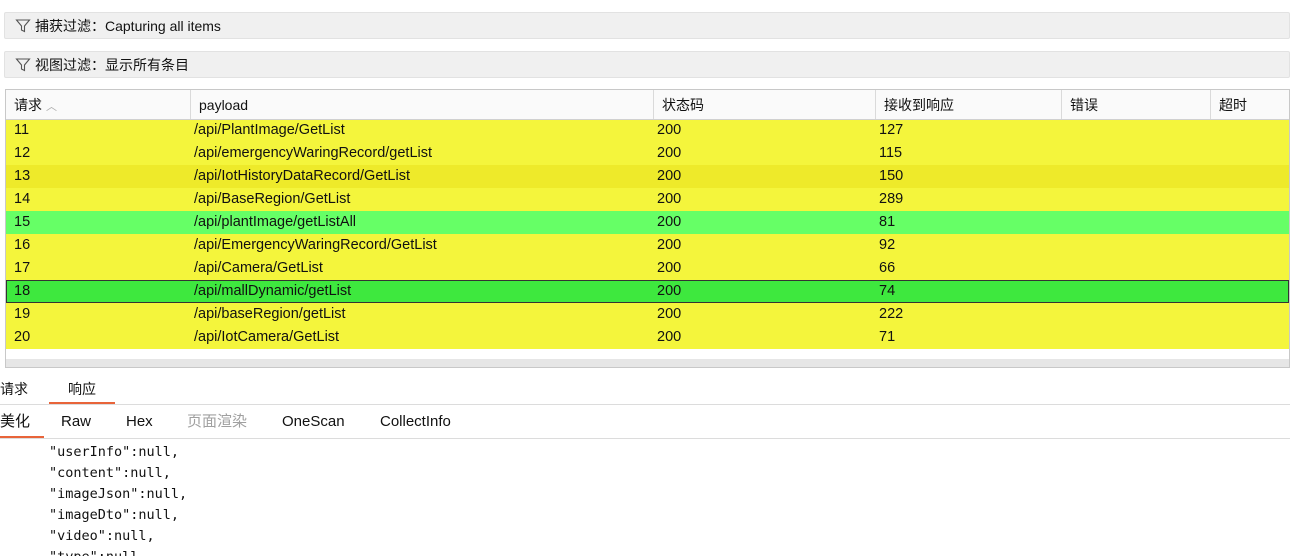  I want to click on cell-request: 20, so click(22, 337).